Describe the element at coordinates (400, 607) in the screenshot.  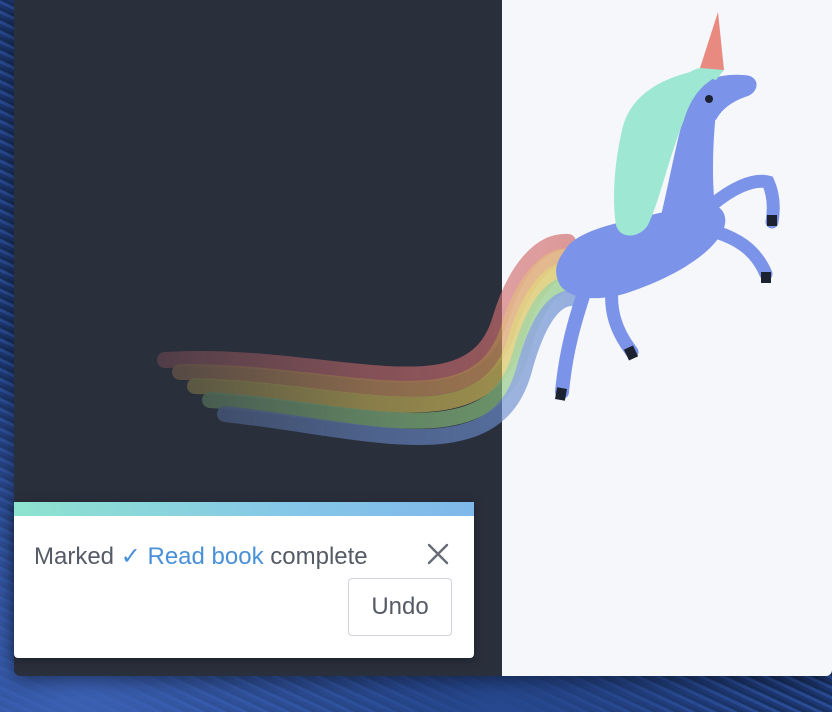
I see `undo-button: Undo` at that location.